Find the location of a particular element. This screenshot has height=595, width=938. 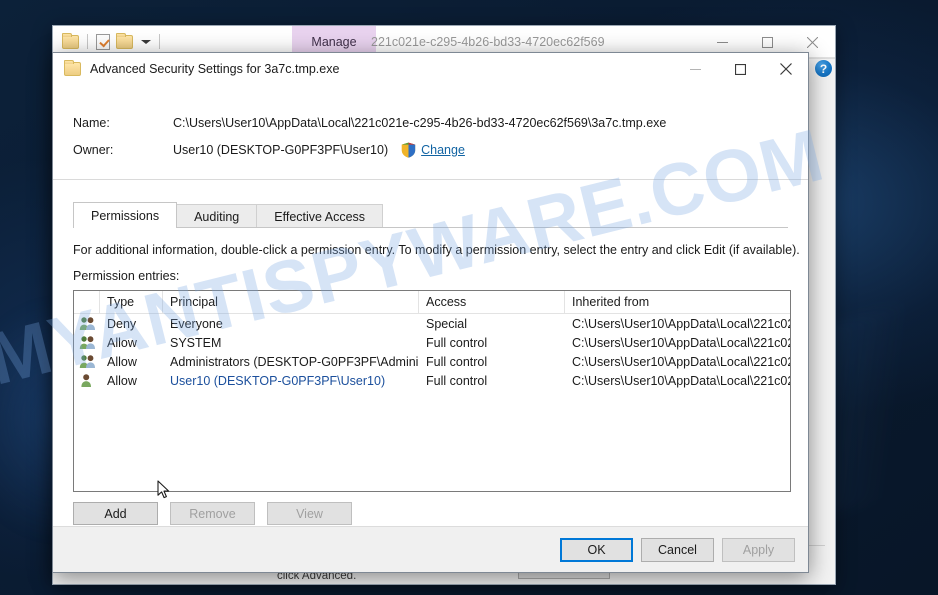

column-header-inherited-from: Inherited from is located at coordinates (677, 302).